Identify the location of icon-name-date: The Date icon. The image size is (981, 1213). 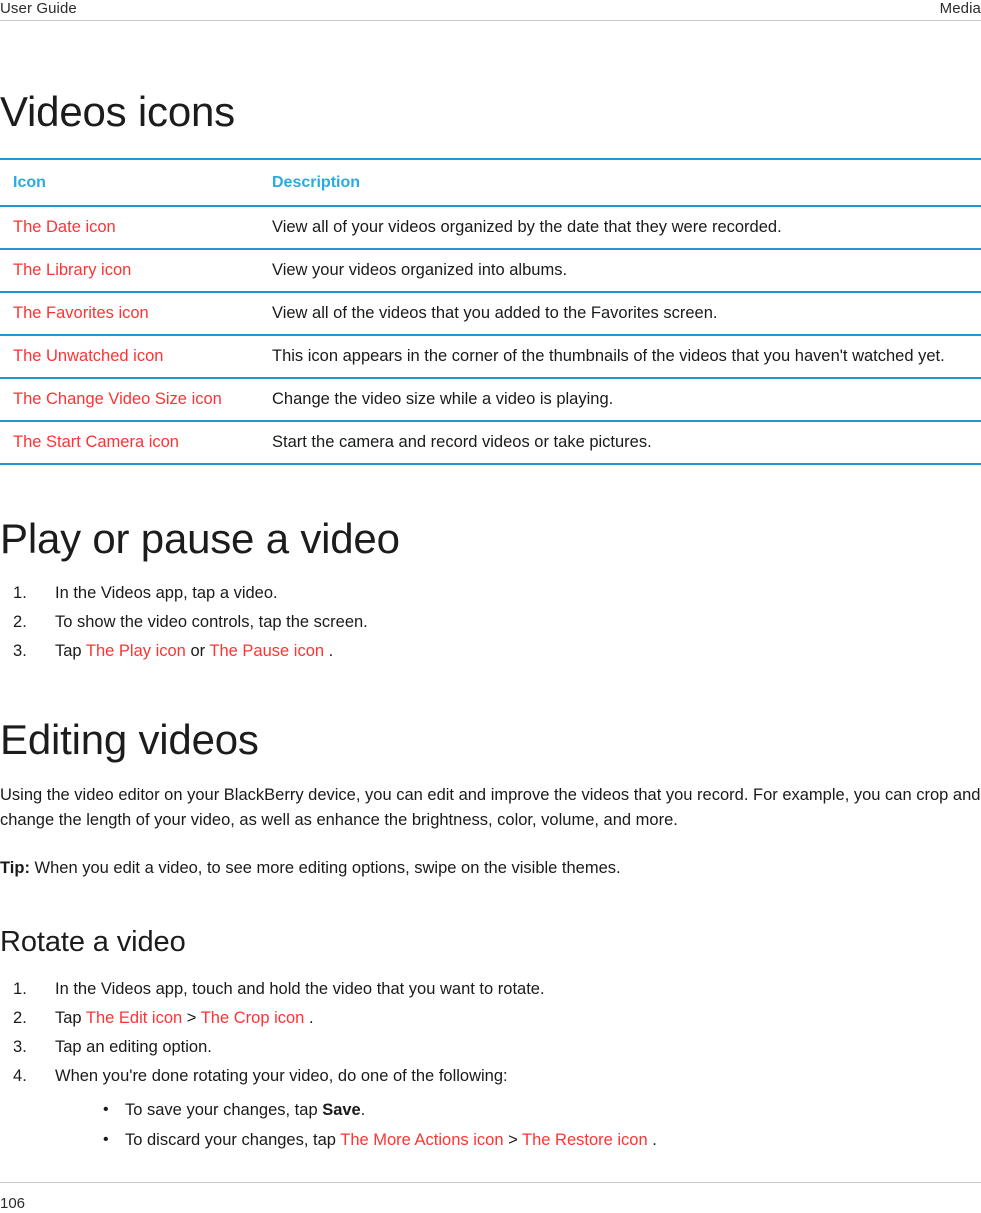
(129, 227).